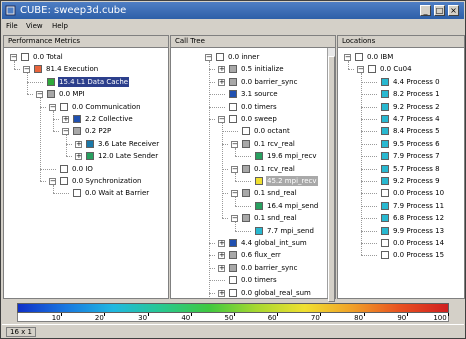  Describe the element at coordinates (401, 57) in the screenshot. I see `tree-row: − 0.0 IBM` at that location.